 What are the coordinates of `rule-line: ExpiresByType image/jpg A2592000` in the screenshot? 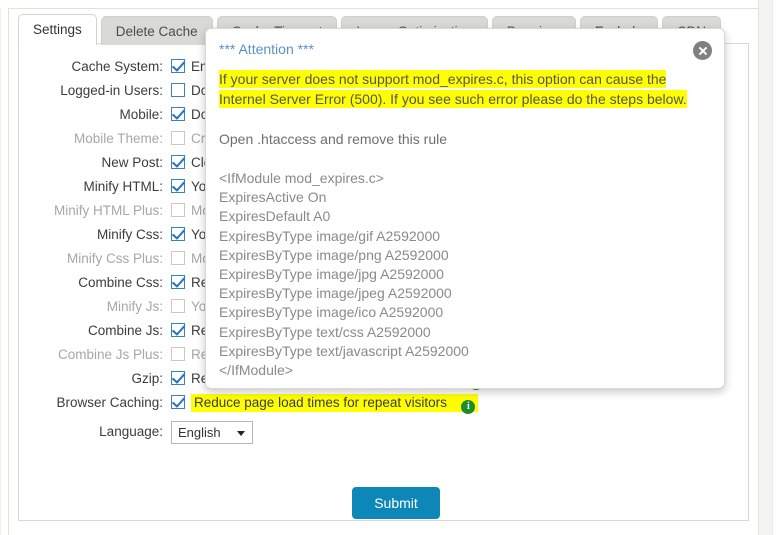 It's located at (331, 274).